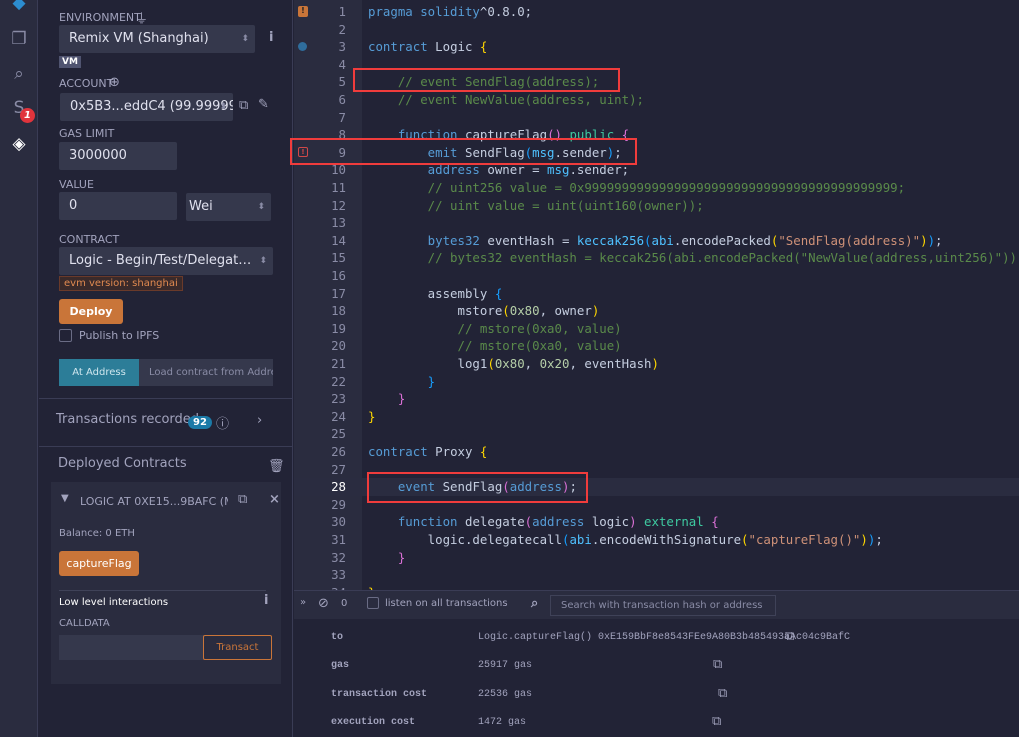 The width and height of the screenshot is (1019, 737). What do you see at coordinates (154, 501) in the screenshot?
I see `instance-title: LOGIC AT 0XE15...9BAFC (MEMORY)` at bounding box center [154, 501].